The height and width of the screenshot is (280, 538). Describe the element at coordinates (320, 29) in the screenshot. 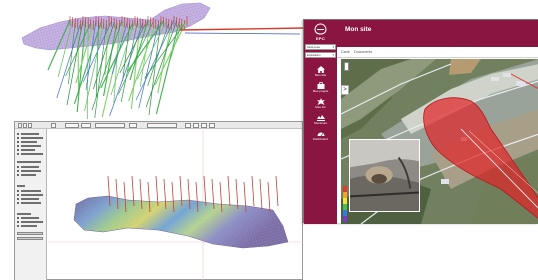

I see `epc-logo` at that location.